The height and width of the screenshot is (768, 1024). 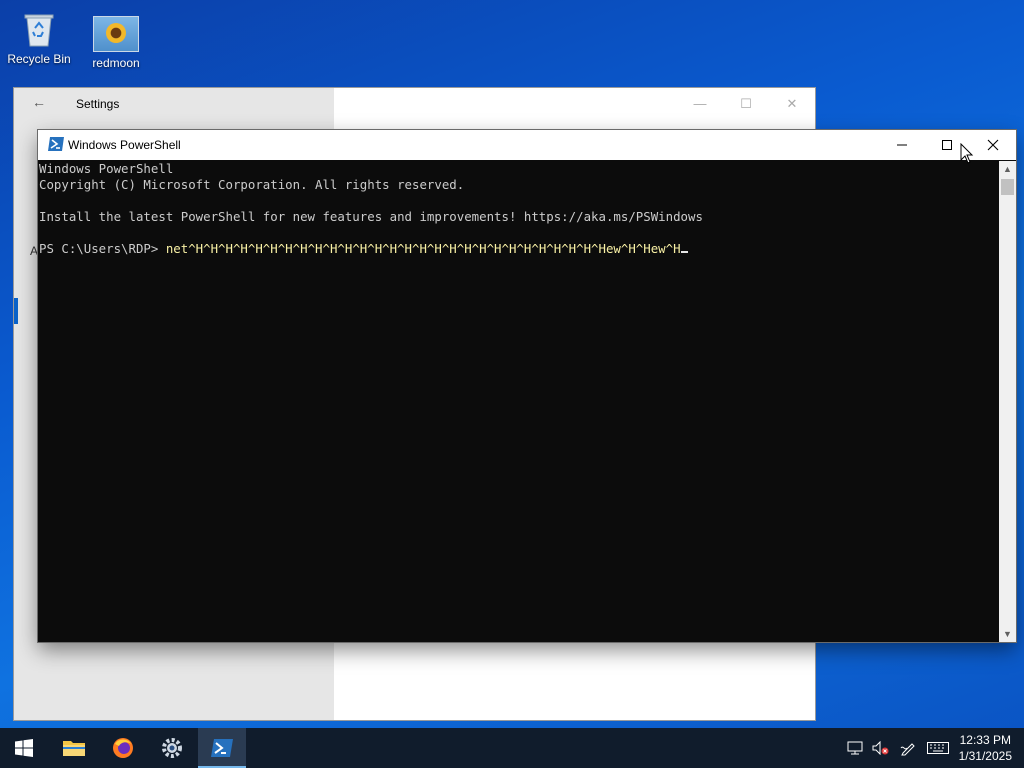 I want to click on taskbar-powershell, so click(x=222, y=748).